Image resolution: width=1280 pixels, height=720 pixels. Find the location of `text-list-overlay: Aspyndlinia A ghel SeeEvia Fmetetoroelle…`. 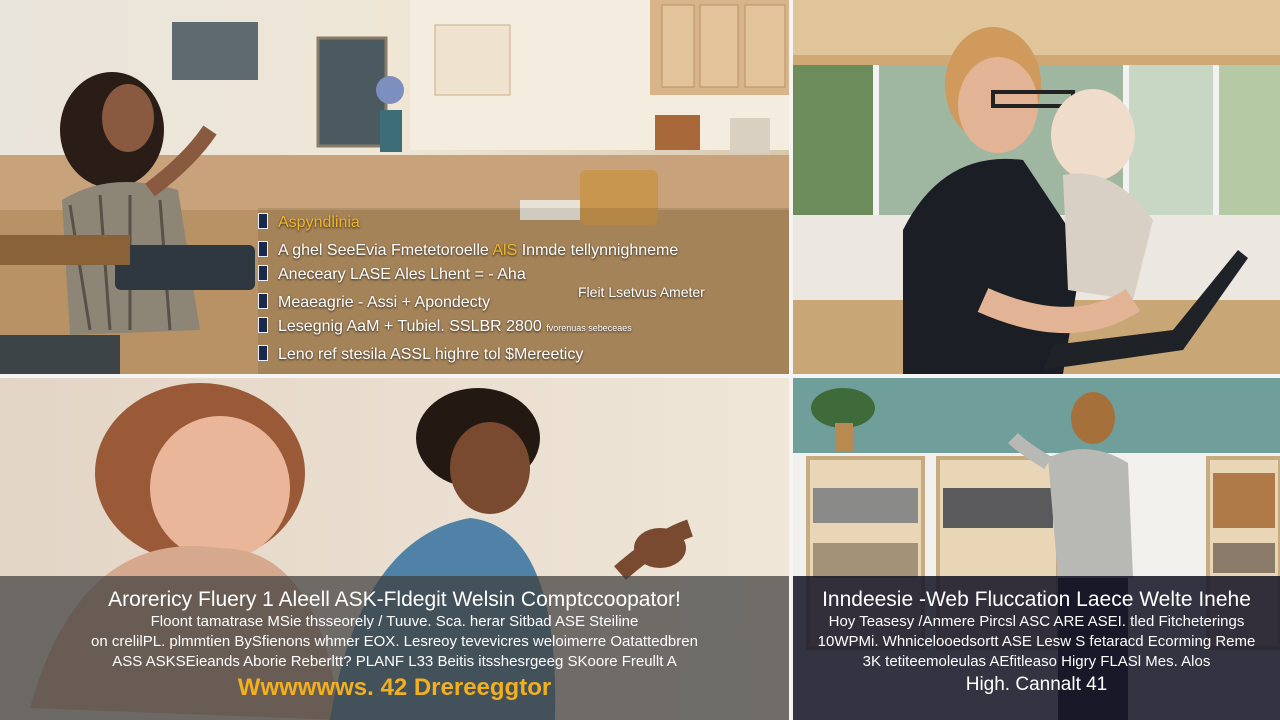

text-list-overlay: Aspyndlinia A ghel SeeEvia Fmetetoroelle… is located at coordinates (523, 291).